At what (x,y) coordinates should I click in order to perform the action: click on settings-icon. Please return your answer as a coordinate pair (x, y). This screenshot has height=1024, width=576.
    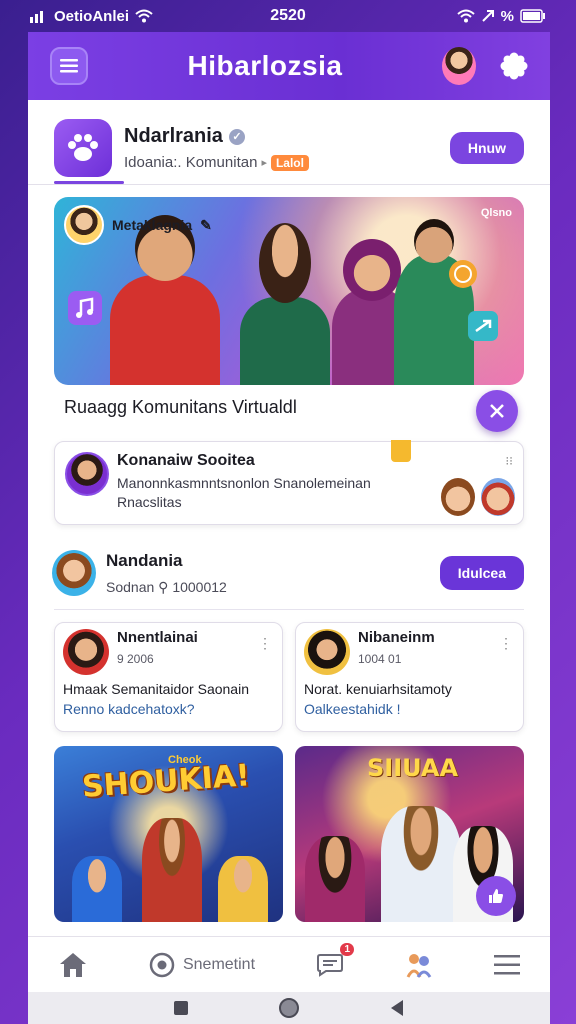
    Looking at the image, I should click on (514, 66).